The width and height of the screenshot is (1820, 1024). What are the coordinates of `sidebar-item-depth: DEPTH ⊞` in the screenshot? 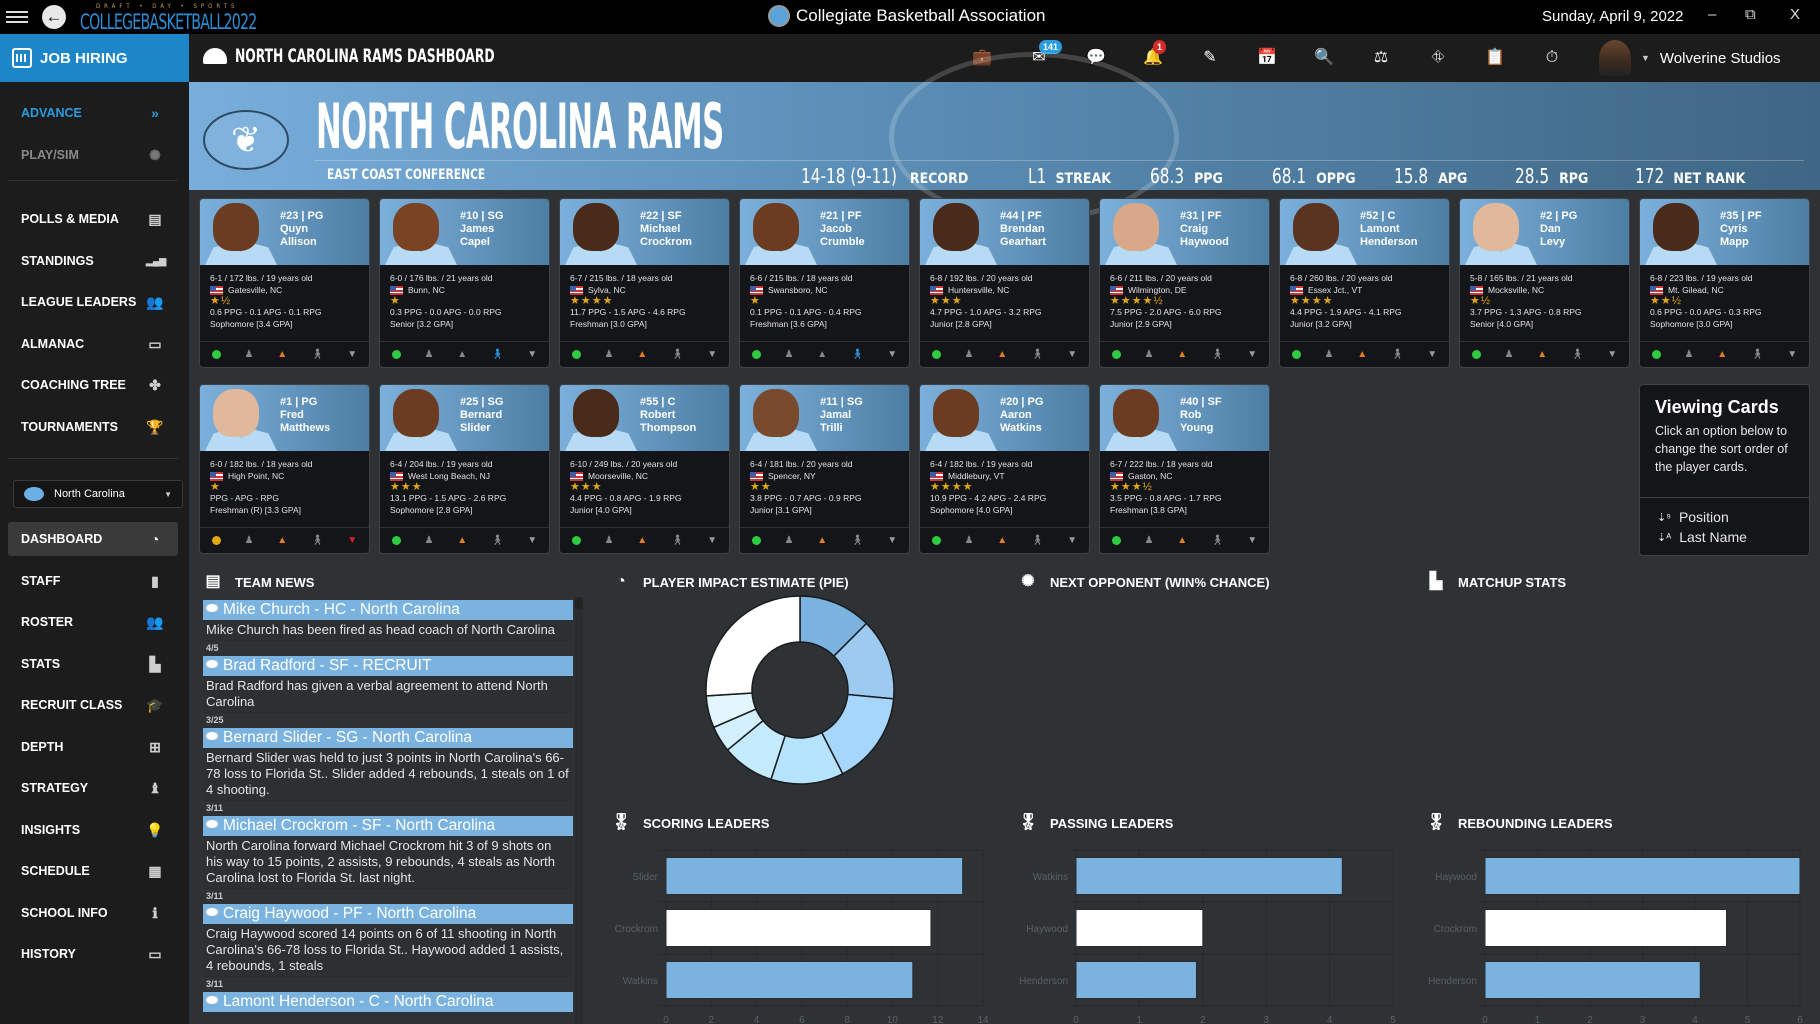 It's located at (93, 747).